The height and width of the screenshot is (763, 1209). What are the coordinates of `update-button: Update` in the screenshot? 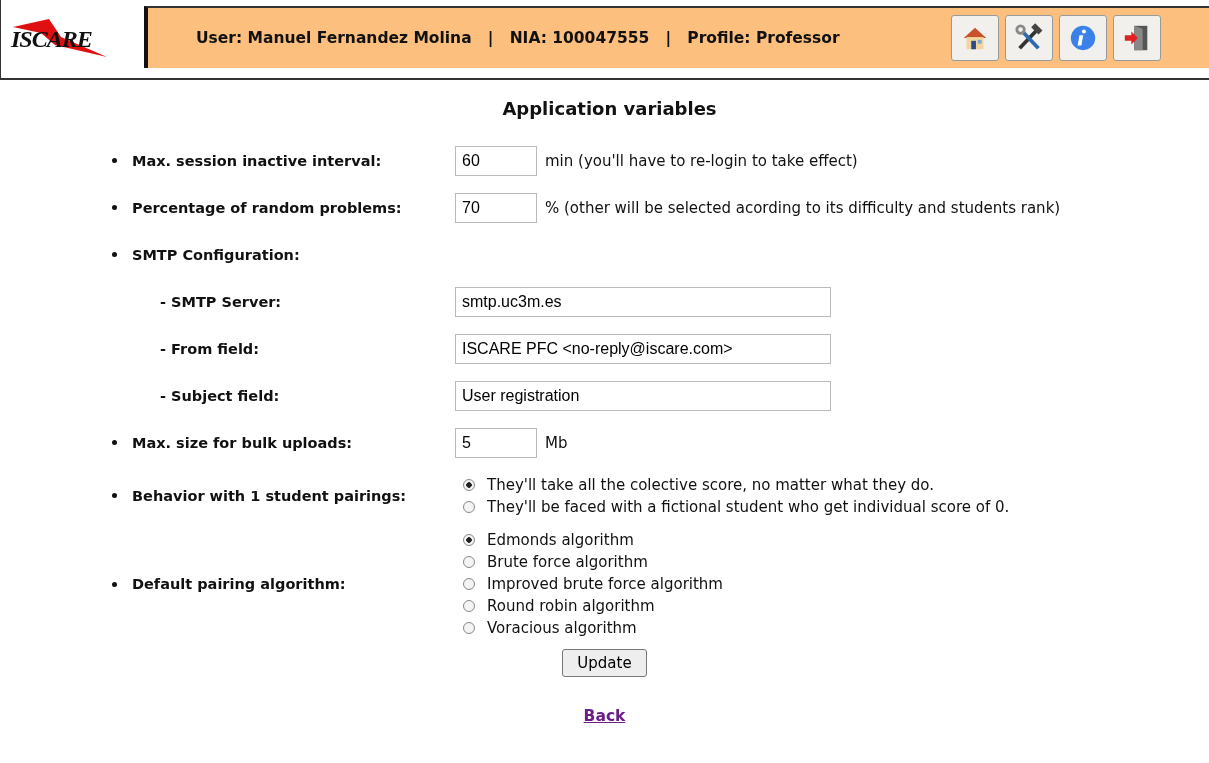 It's located at (604, 663).